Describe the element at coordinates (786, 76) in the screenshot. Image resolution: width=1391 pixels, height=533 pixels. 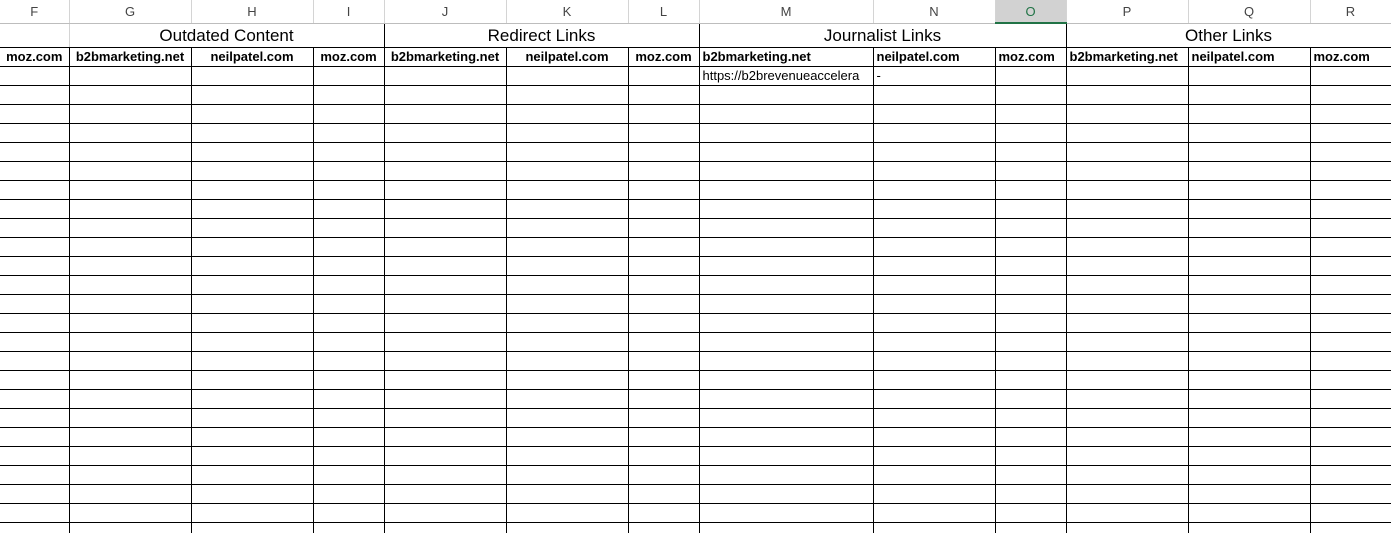
I see `url-cell: https://b2brevenueaccelera` at that location.